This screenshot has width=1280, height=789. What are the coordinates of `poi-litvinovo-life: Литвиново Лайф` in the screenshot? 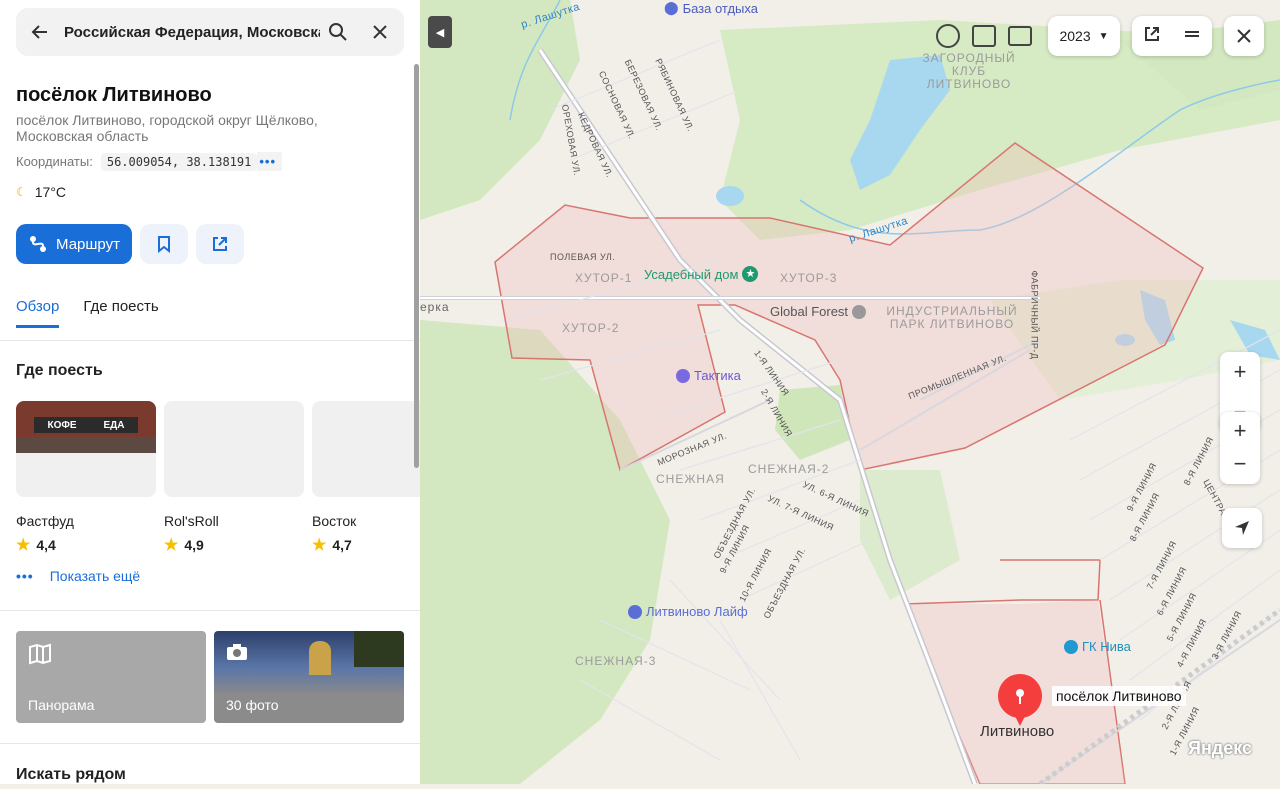 It's located at (688, 611).